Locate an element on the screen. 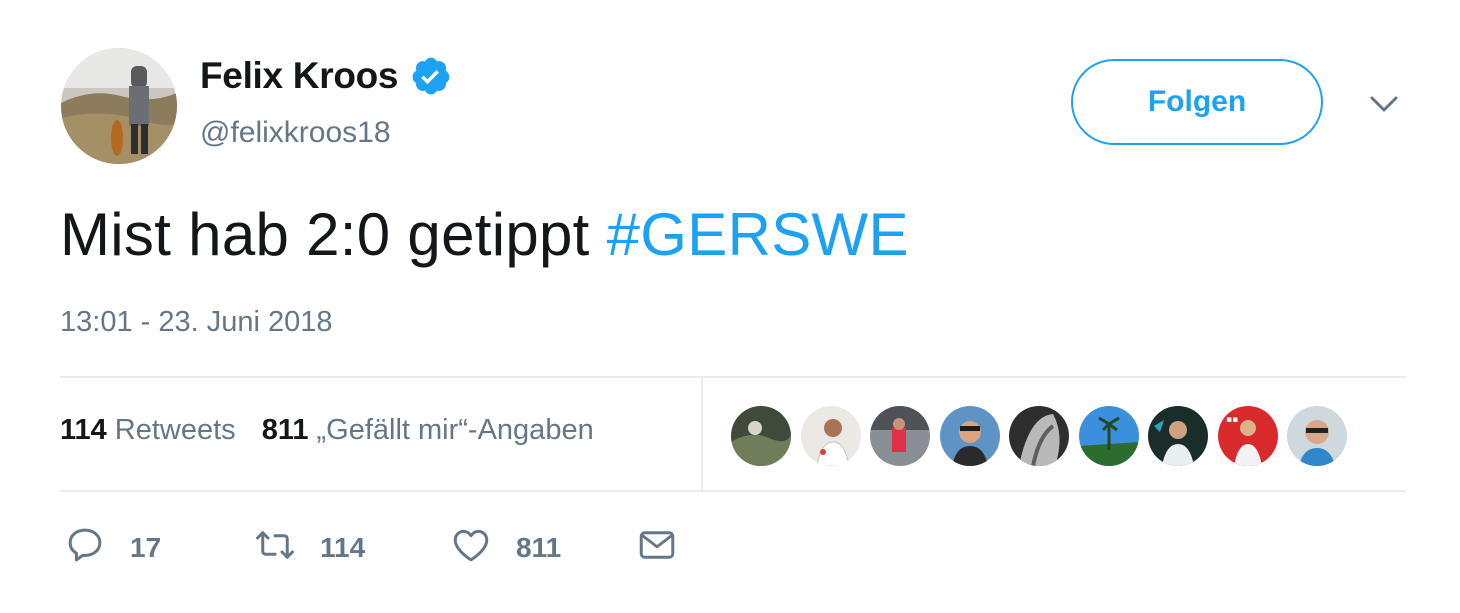  follow-button: Folgen is located at coordinates (1197, 102).